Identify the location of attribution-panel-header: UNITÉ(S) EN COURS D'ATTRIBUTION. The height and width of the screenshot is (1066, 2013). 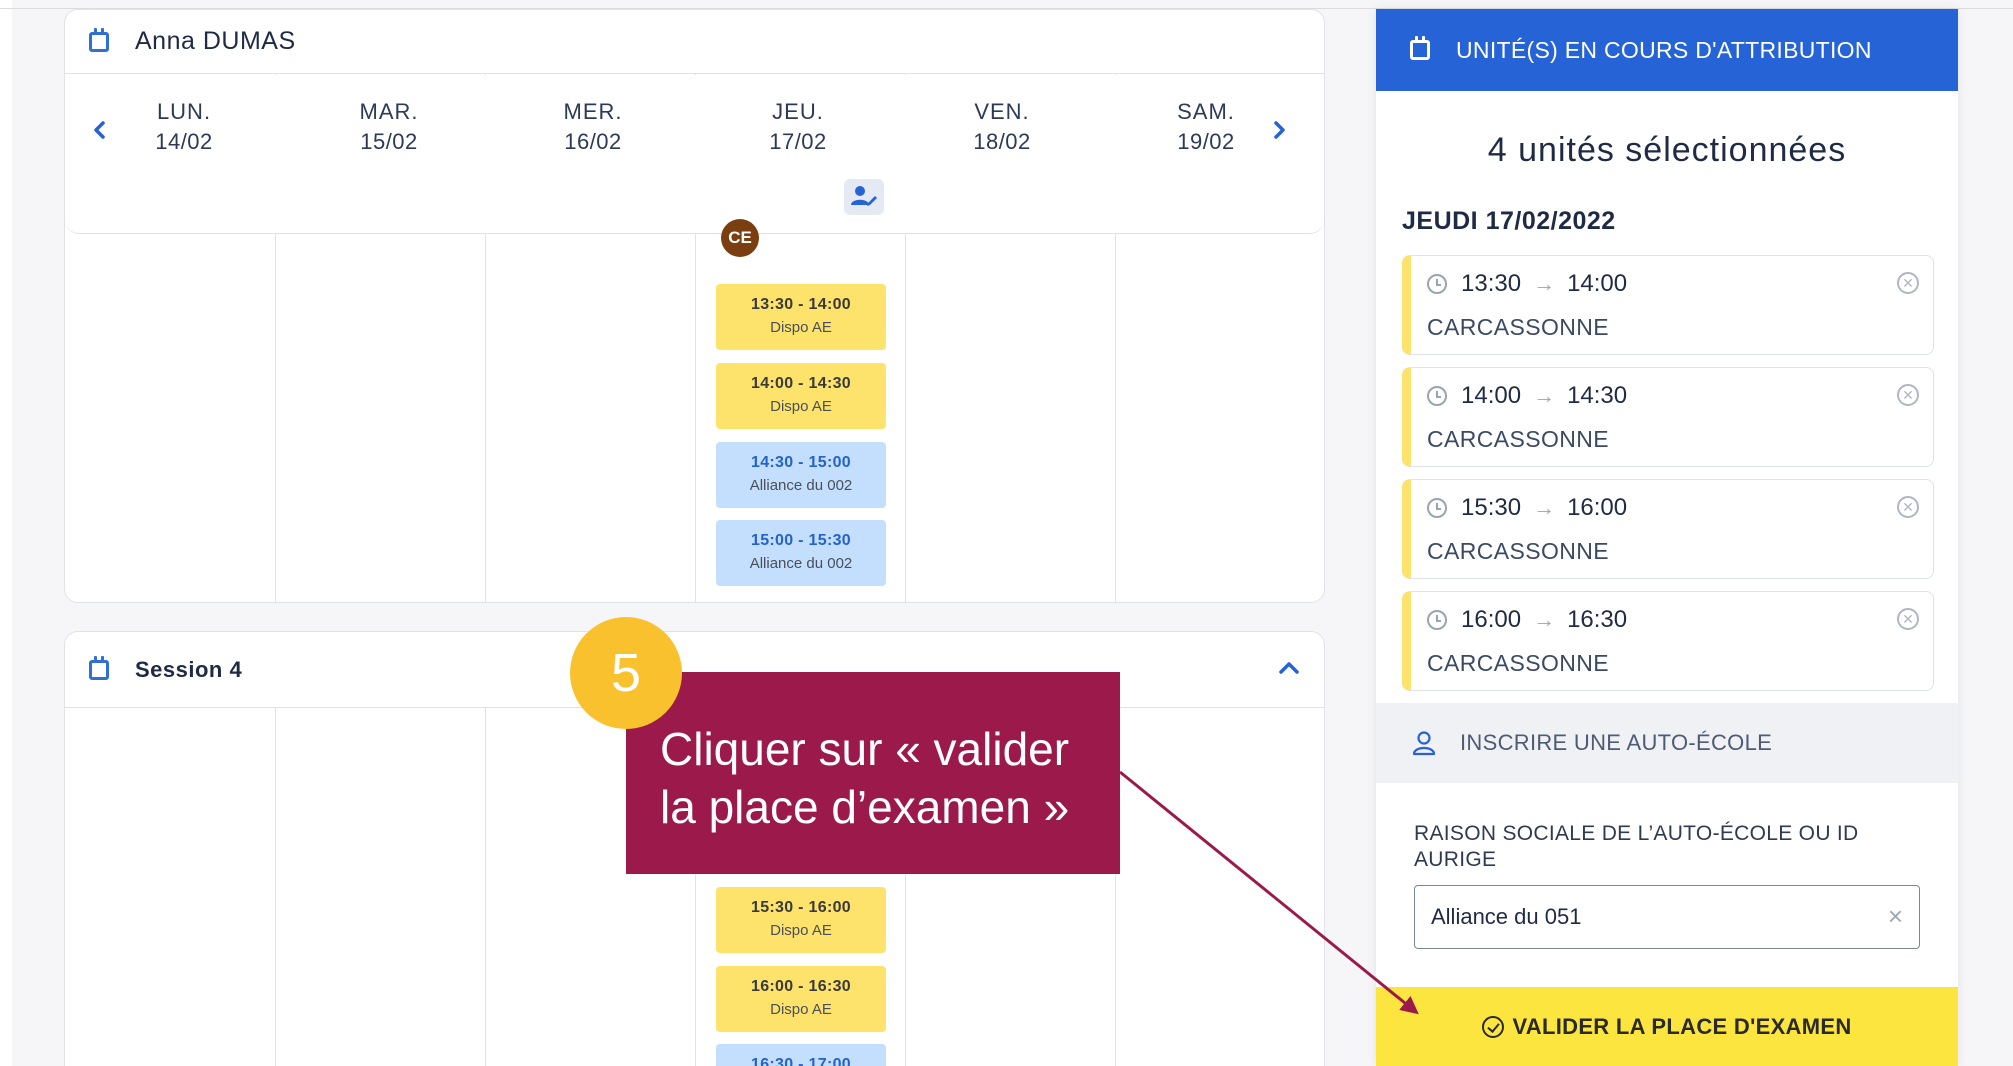
(1667, 50).